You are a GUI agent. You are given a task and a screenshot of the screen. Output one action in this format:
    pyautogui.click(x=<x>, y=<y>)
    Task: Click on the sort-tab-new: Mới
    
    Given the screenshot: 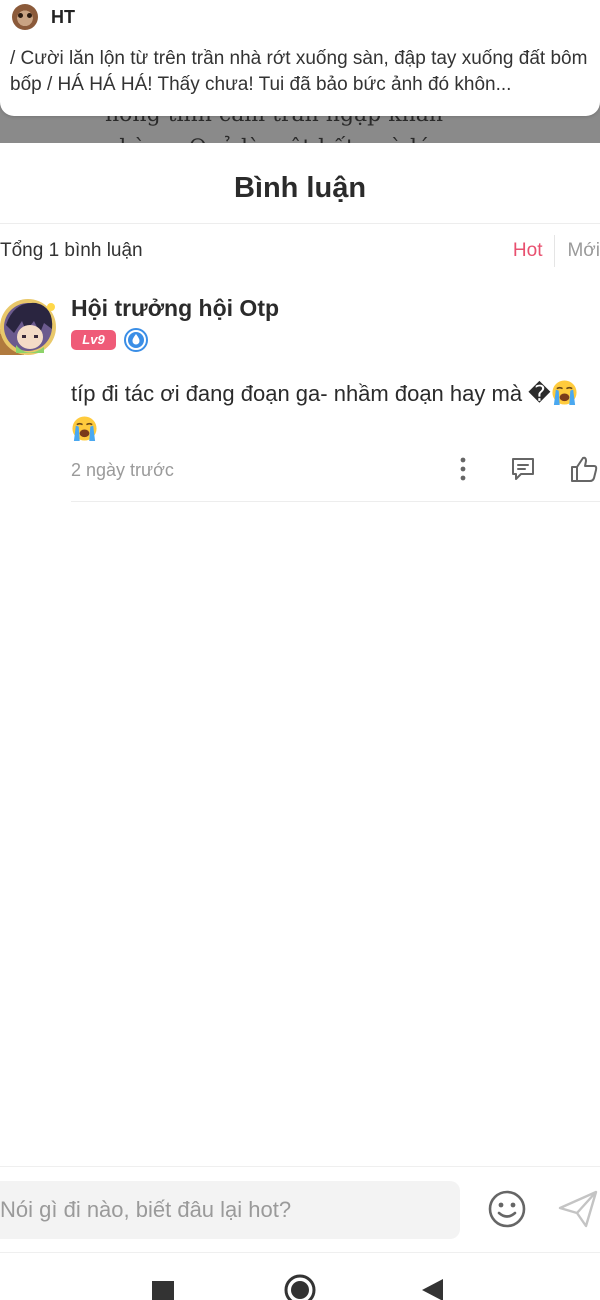 What is the action you would take?
    pyautogui.click(x=577, y=251)
    